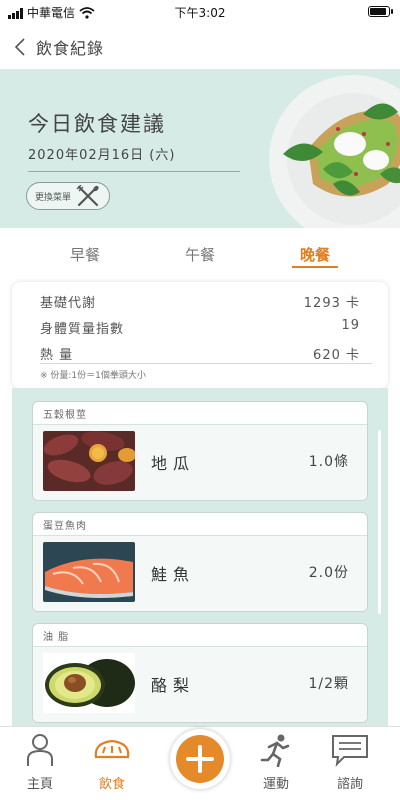 The width and height of the screenshot is (400, 800). What do you see at coordinates (87, 196) in the screenshot?
I see `utensils-icon` at bounding box center [87, 196].